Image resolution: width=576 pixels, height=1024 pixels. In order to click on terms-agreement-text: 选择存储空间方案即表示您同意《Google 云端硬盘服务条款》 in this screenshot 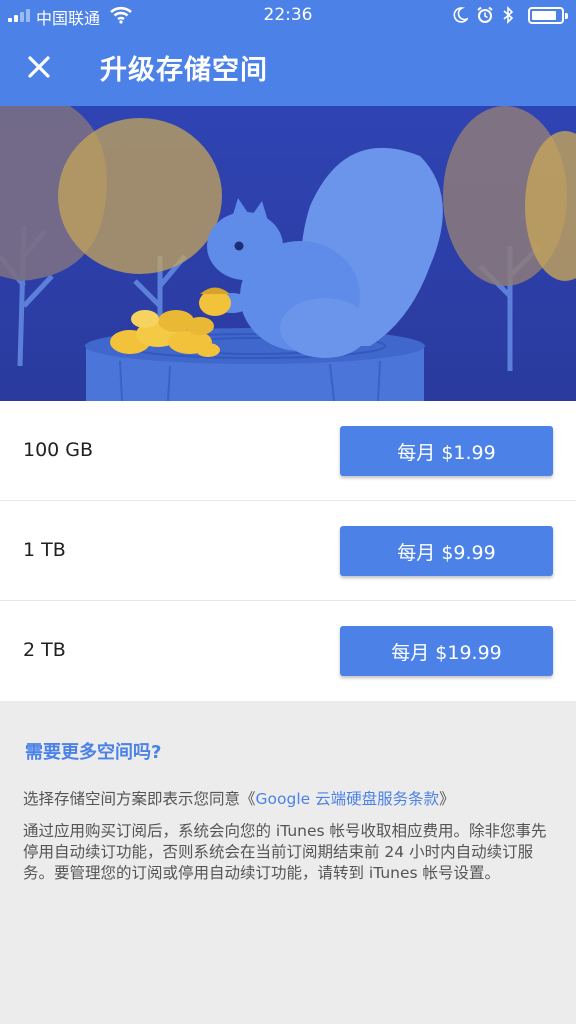, I will do `click(239, 798)`.